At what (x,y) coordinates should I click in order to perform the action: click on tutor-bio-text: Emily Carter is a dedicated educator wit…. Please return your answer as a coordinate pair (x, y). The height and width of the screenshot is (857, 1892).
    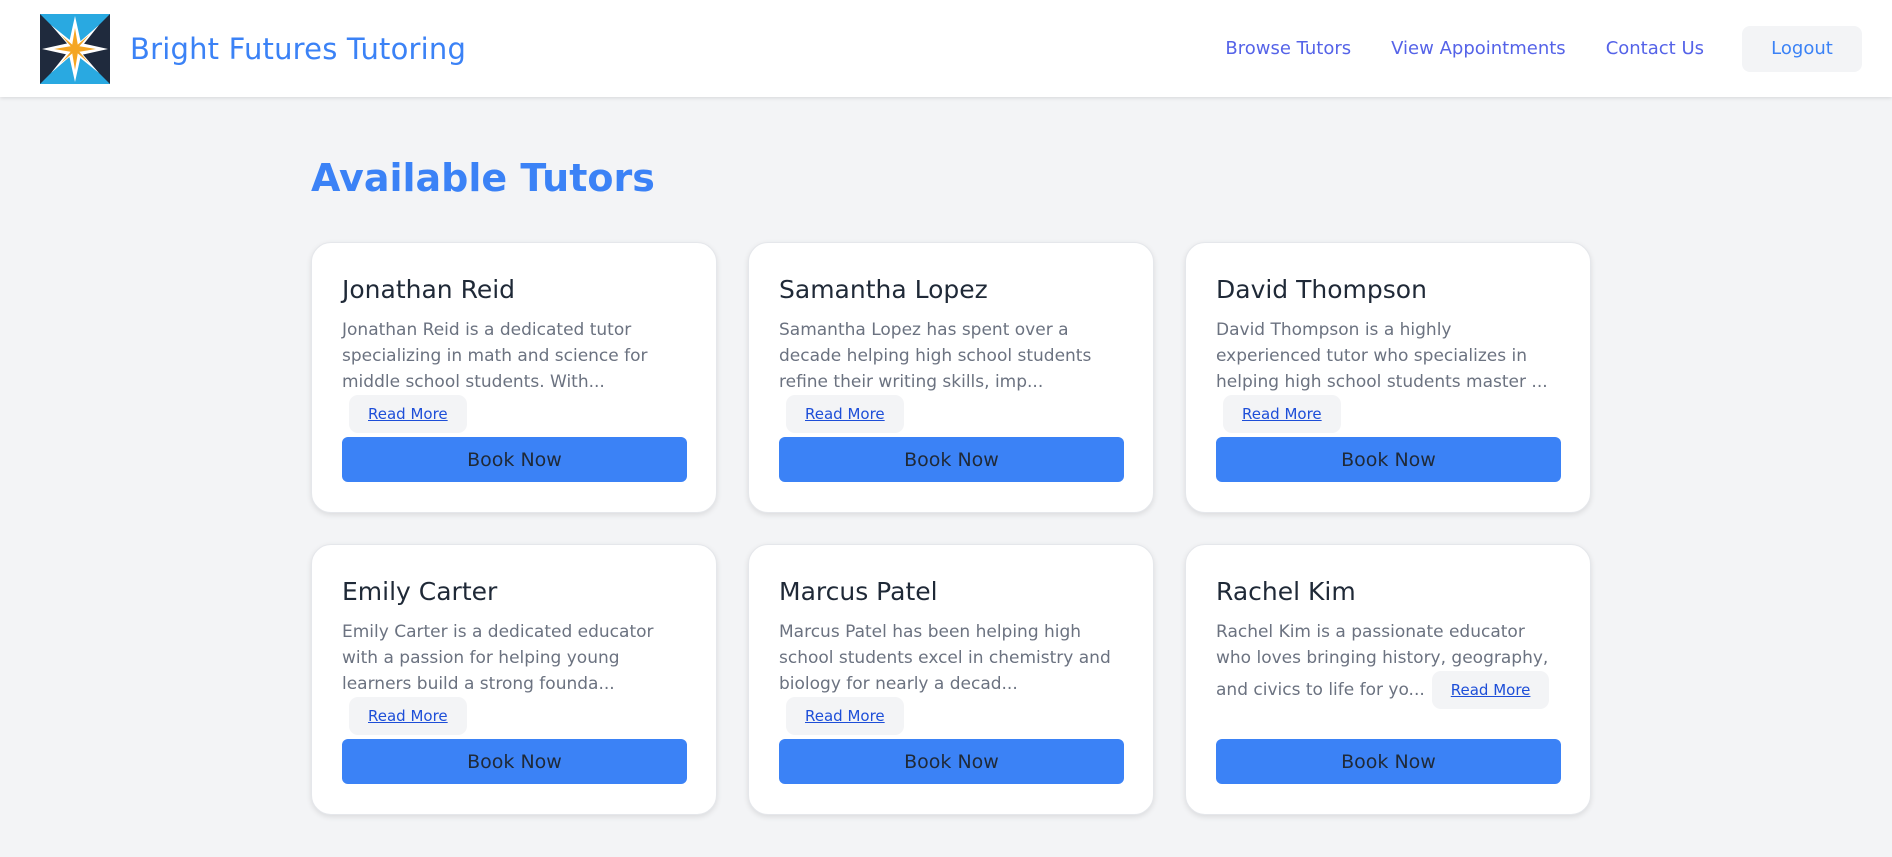
    Looking at the image, I should click on (498, 658).